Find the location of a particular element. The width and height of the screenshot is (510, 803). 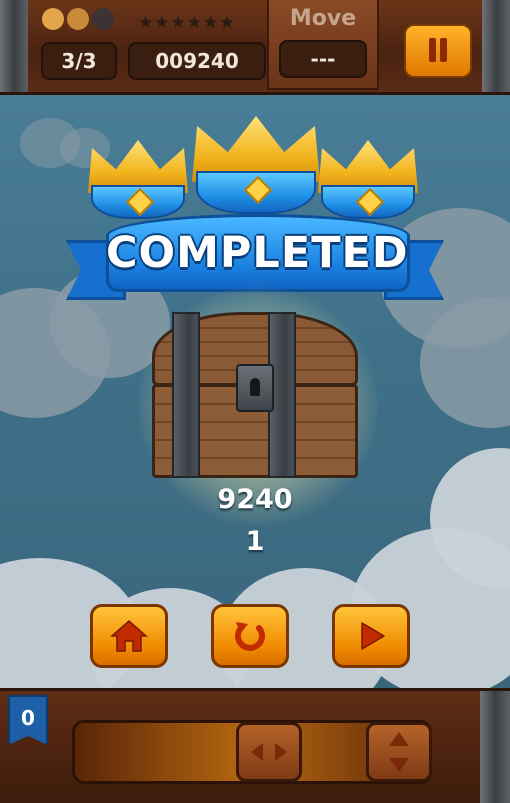

counter-value: 0 is located at coordinates (28, 718).